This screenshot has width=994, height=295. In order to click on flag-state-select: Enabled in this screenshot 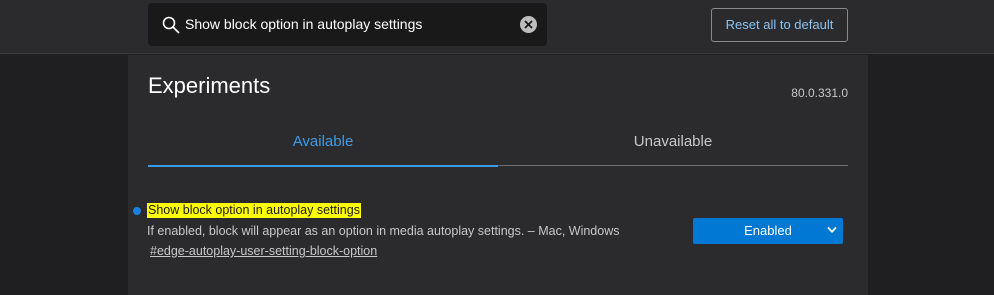, I will do `click(768, 231)`.